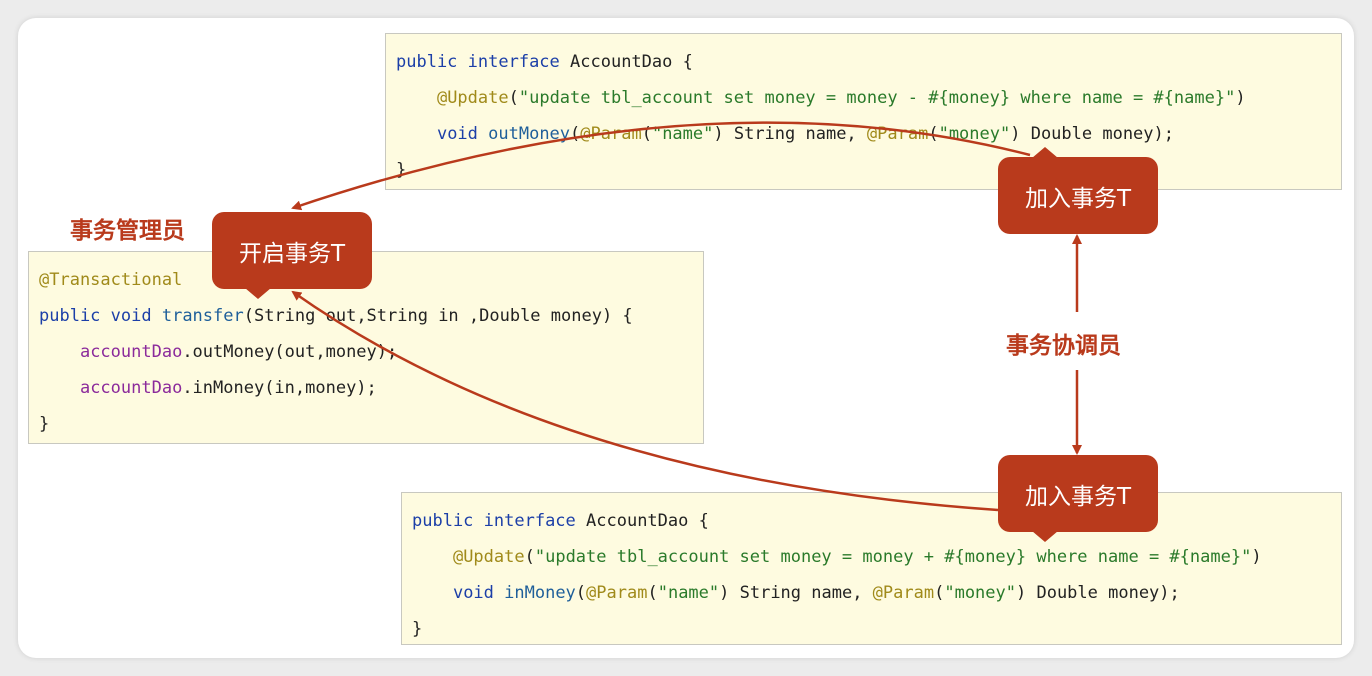 This screenshot has height=676, width=1372. I want to click on join-transaction-top-callout: 加入事务T, so click(1078, 190).